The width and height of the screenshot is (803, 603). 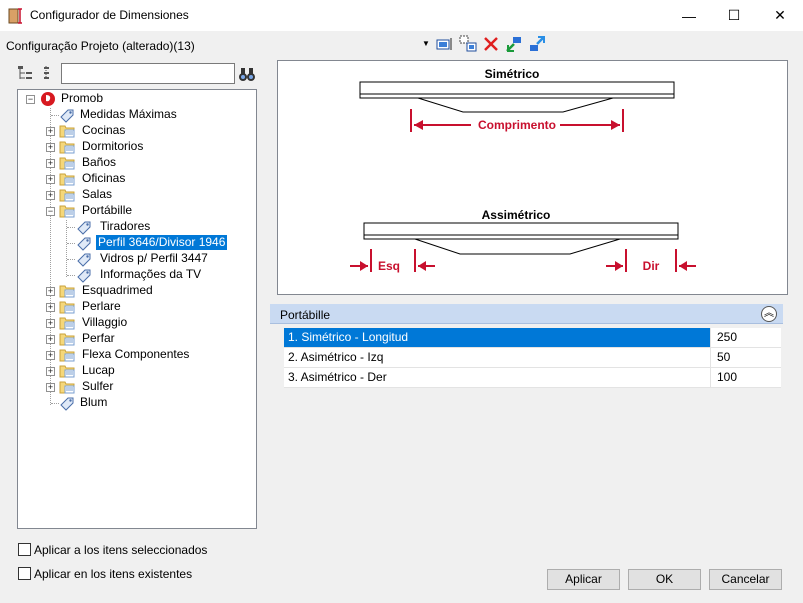 What do you see at coordinates (491, 44) in the screenshot?
I see `delete-icon` at bounding box center [491, 44].